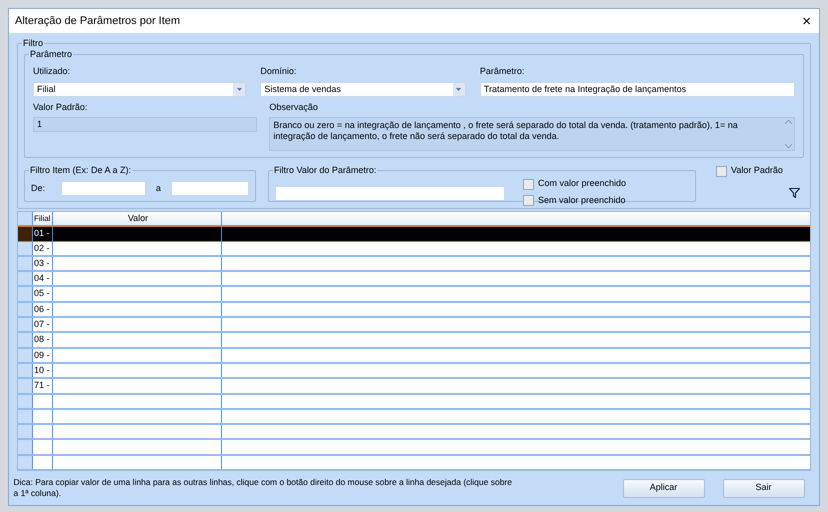 The image size is (828, 512). Describe the element at coordinates (43, 325) in the screenshot. I see `table-cell: 07 -` at that location.